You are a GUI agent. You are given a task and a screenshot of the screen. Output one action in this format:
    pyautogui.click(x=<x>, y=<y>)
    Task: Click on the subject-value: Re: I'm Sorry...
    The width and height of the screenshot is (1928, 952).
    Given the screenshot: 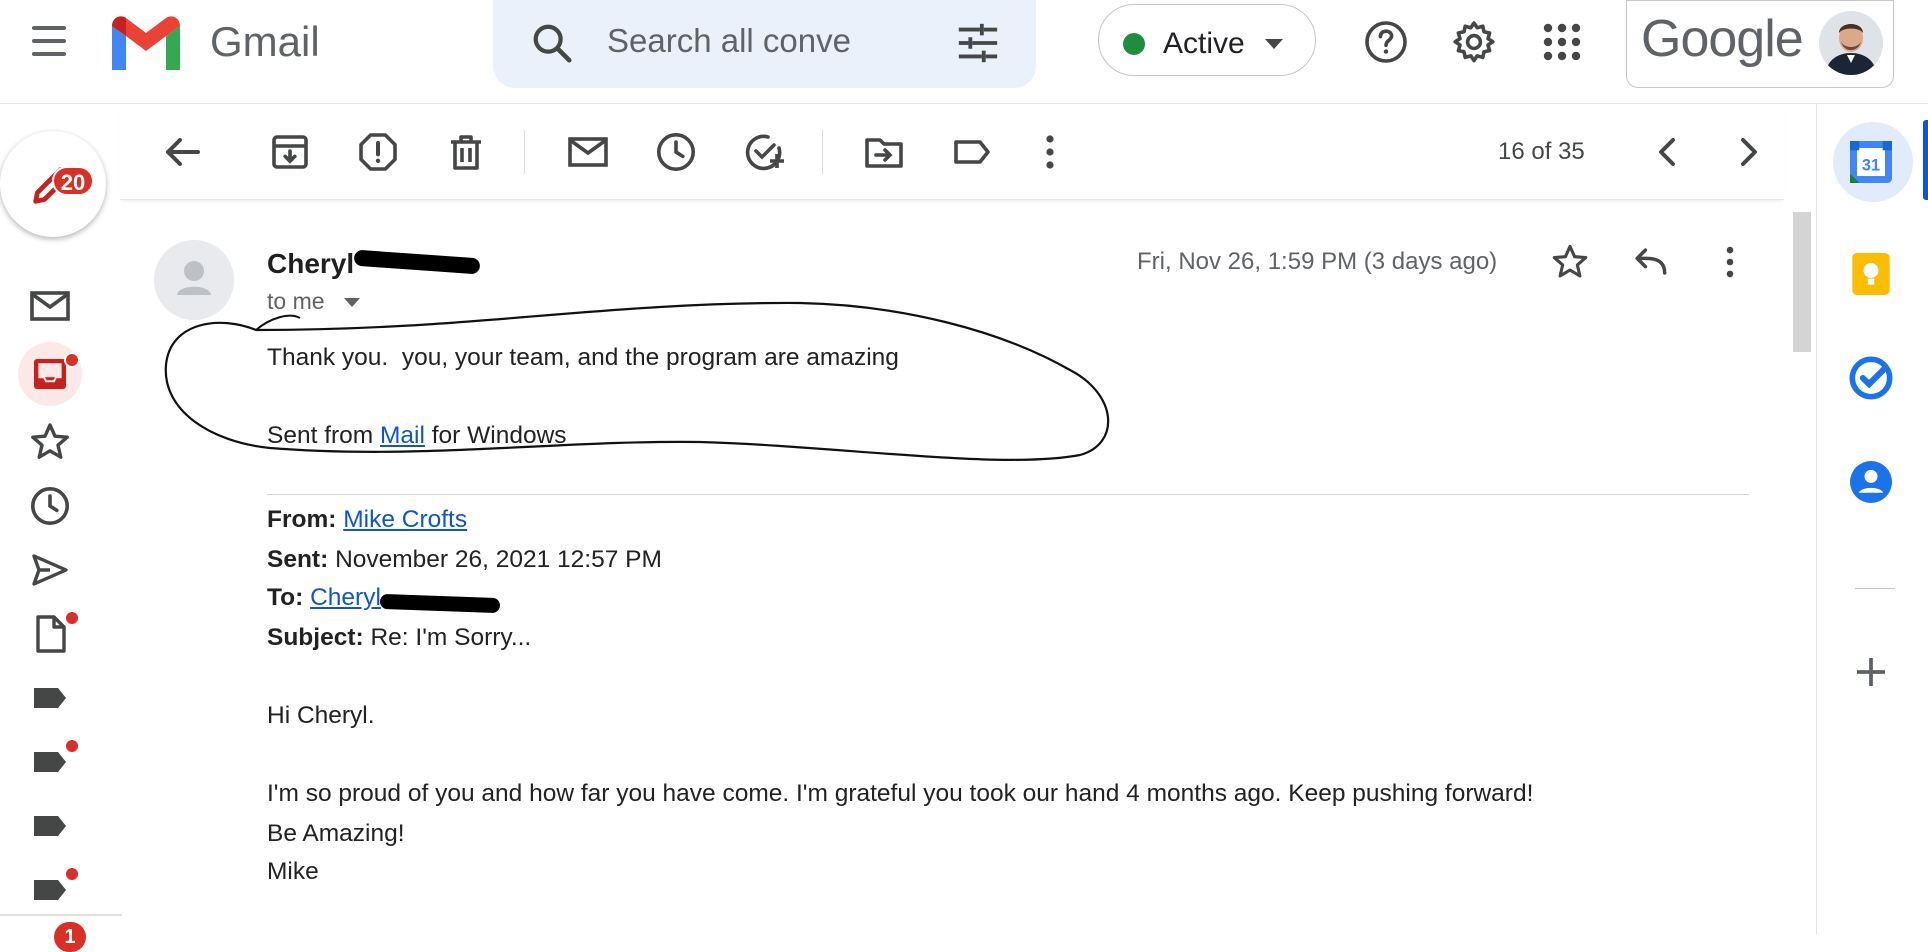 What is the action you would take?
    pyautogui.click(x=451, y=637)
    